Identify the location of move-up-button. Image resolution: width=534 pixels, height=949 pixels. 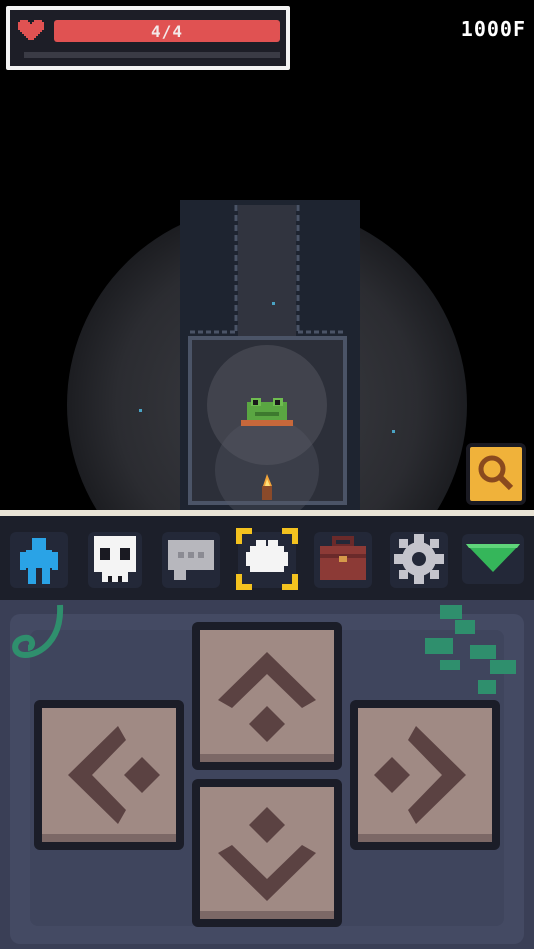
(267, 696).